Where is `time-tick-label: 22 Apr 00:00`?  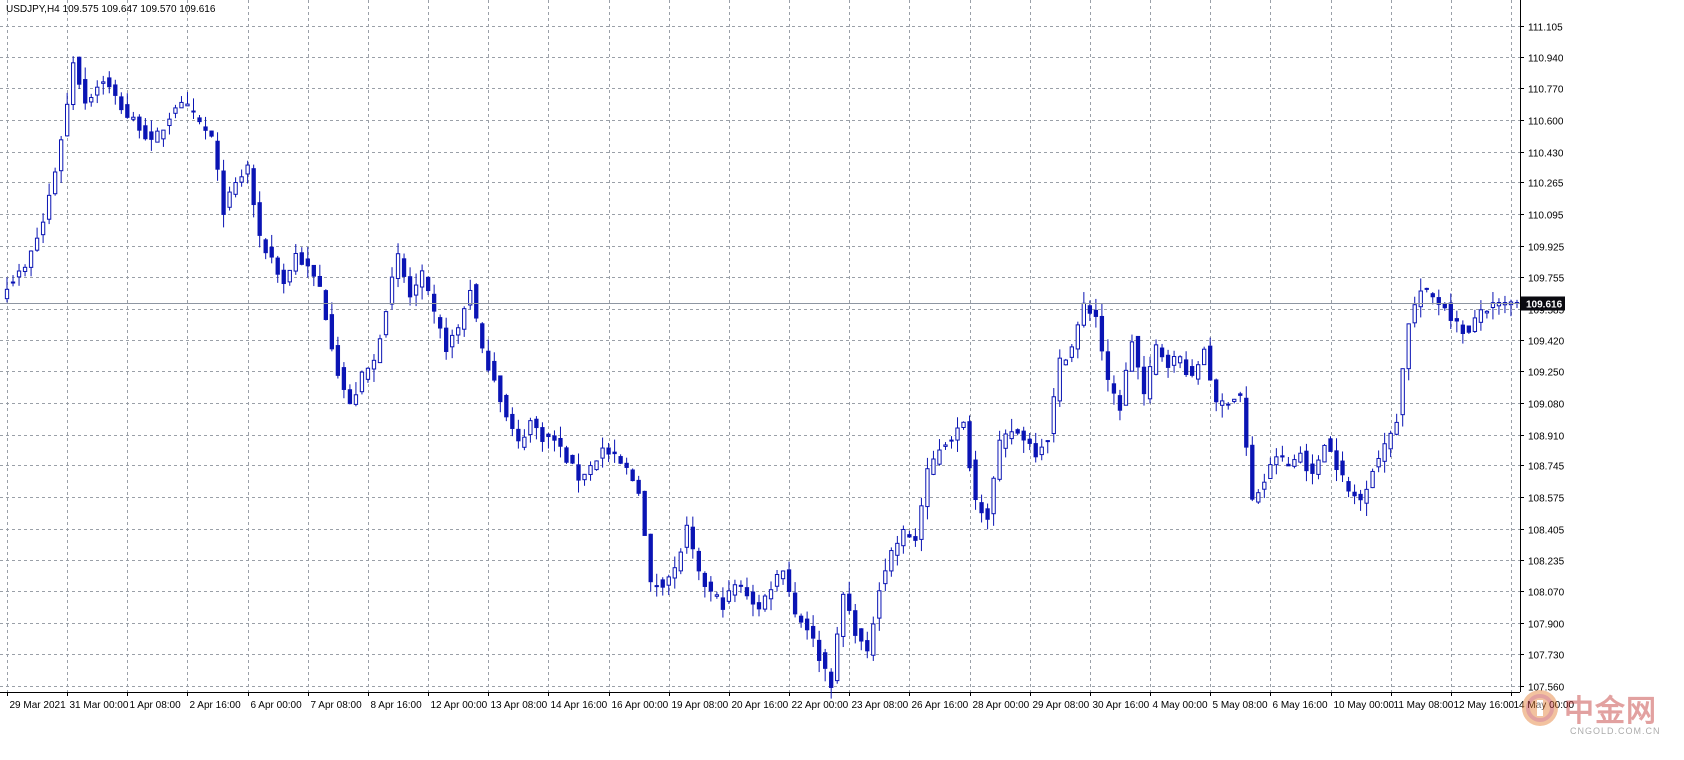
time-tick-label: 22 Apr 00:00 is located at coordinates (820, 705).